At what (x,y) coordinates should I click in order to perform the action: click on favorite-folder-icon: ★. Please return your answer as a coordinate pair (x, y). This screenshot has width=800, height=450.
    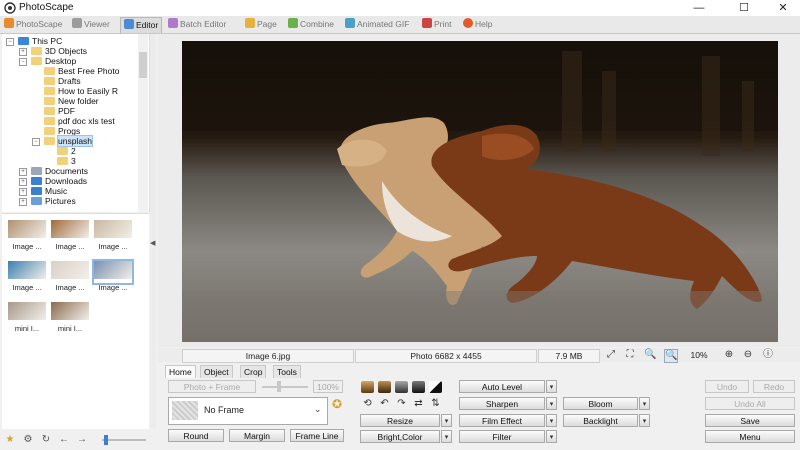
    Looking at the image, I should click on (10, 439).